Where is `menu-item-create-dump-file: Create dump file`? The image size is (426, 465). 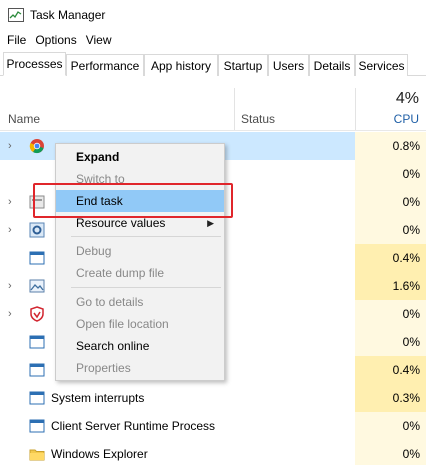
menu-item-create-dump-file: Create dump file is located at coordinates (120, 273).